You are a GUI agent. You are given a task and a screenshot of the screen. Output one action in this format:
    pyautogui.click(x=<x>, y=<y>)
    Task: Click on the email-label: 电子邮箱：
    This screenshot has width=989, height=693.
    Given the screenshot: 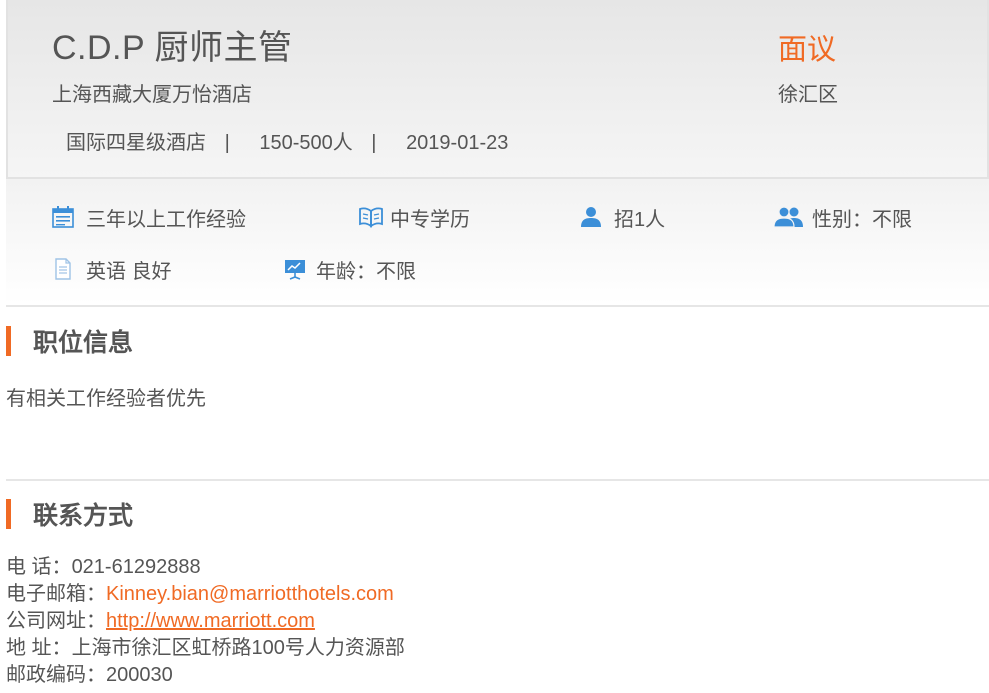 What is the action you would take?
    pyautogui.click(x=56, y=594)
    